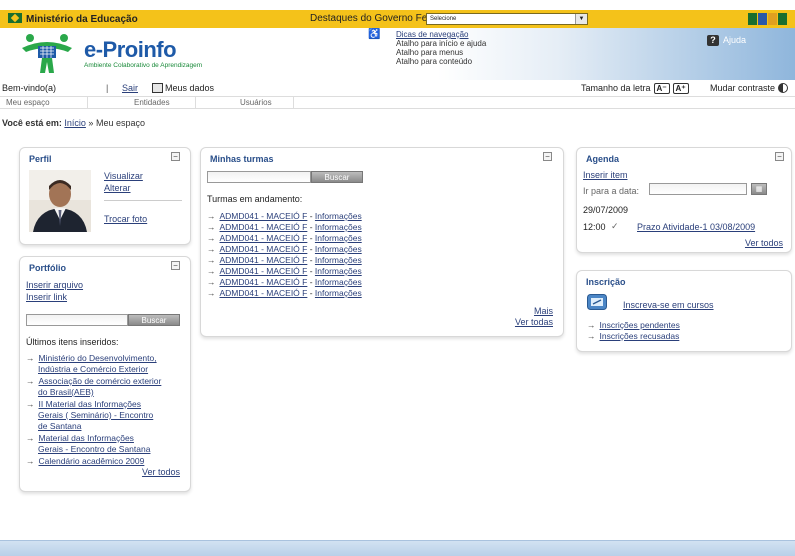 This screenshot has width=795, height=556. I want to click on ministry-name: Ministério da Educação, so click(82, 19).